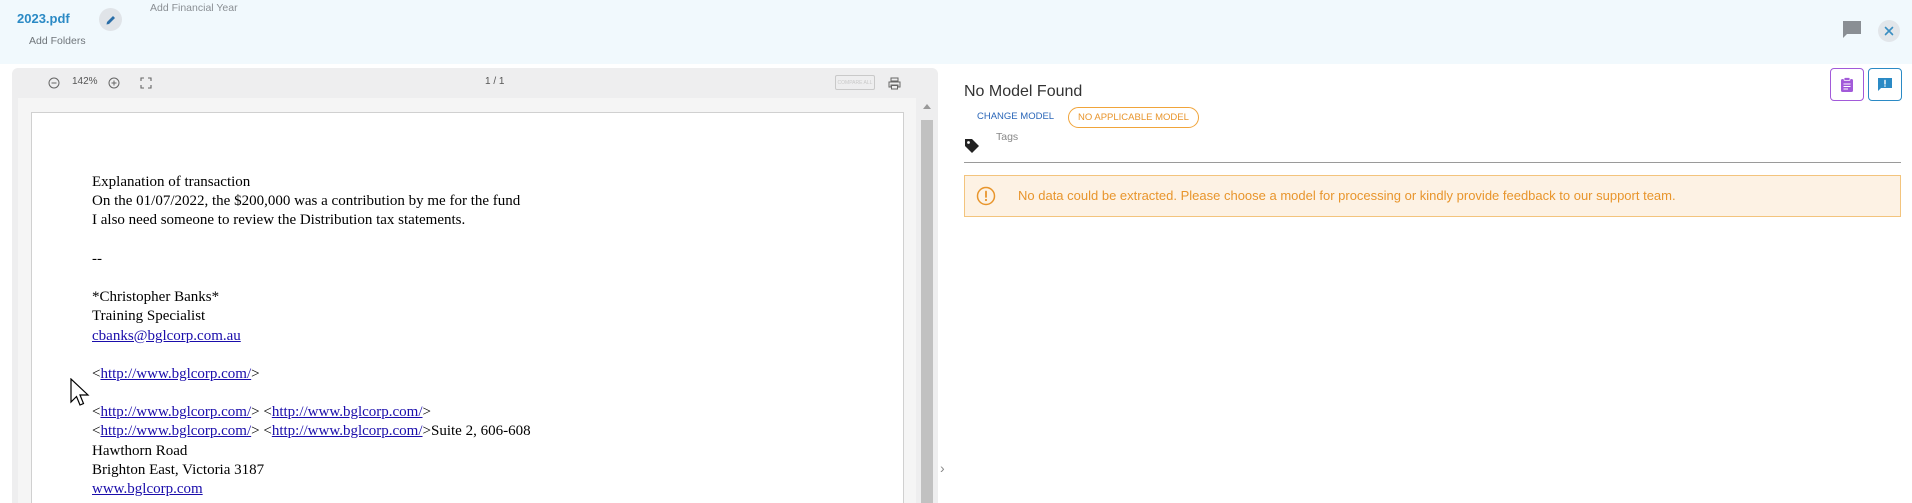 This screenshot has height=503, width=1912. I want to click on doc-address-suite: Suite 2, 606-608, so click(480, 431).